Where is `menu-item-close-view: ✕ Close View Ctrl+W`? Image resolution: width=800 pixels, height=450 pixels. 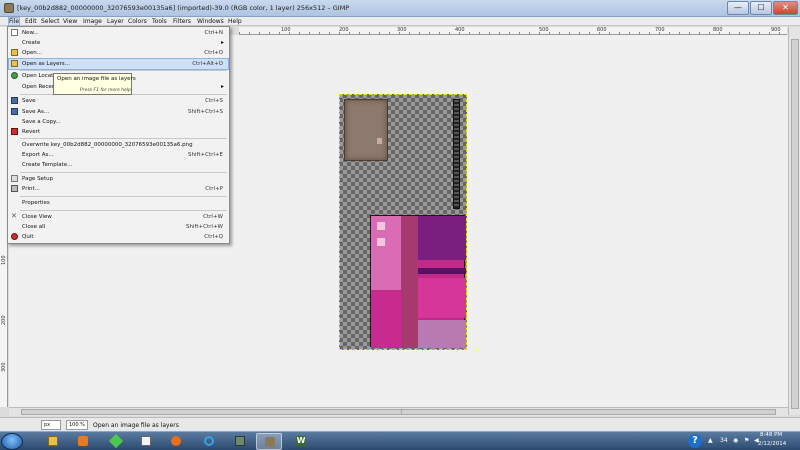 menu-item-close-view: ✕ Close View Ctrl+W is located at coordinates (118, 217).